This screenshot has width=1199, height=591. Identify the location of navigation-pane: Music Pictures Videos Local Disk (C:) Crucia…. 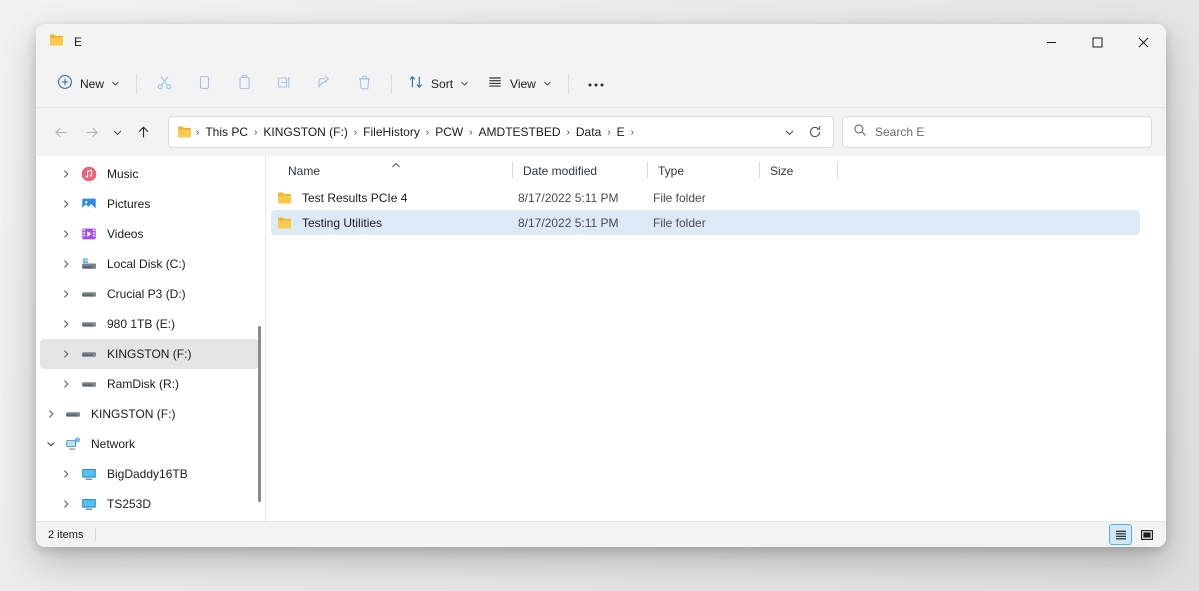
(150, 338).